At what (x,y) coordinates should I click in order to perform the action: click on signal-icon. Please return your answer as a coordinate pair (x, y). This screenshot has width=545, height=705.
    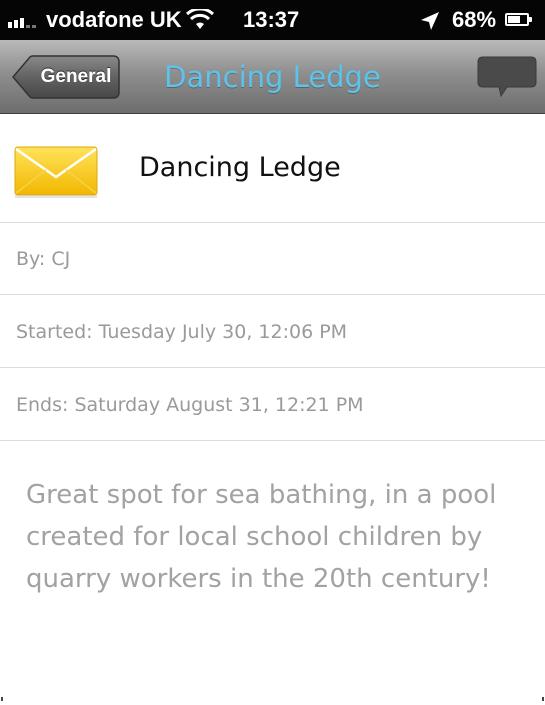
    Looking at the image, I should click on (22, 21).